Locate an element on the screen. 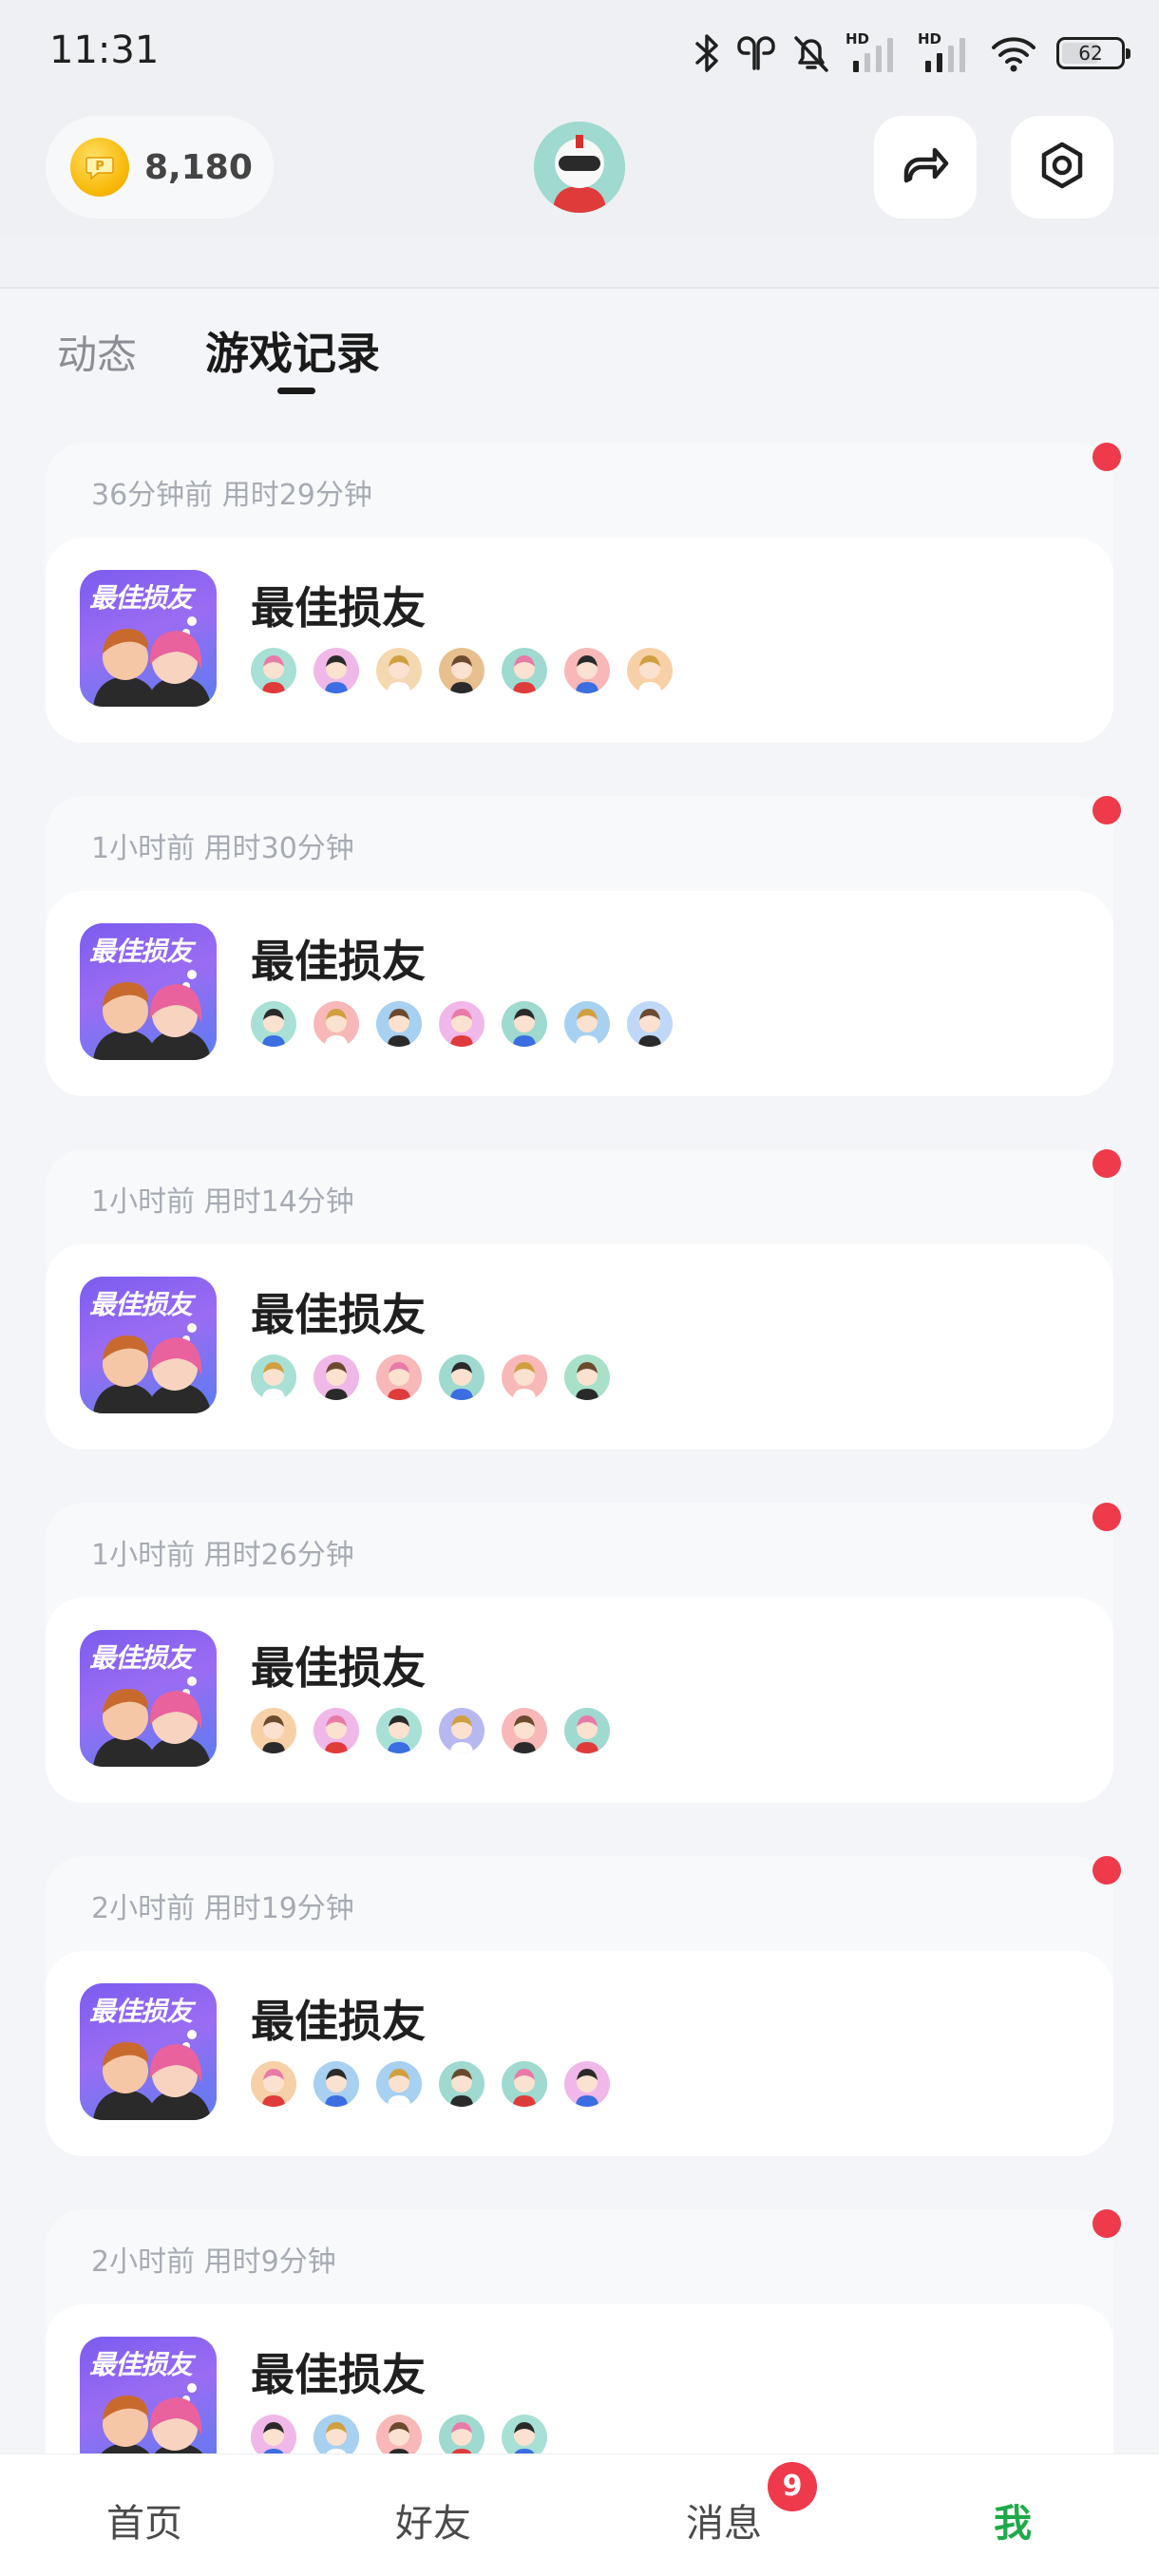 Image resolution: width=1159 pixels, height=2576 pixels. record-time-meta: 1小时前 用时26分钟 is located at coordinates (222, 1555).